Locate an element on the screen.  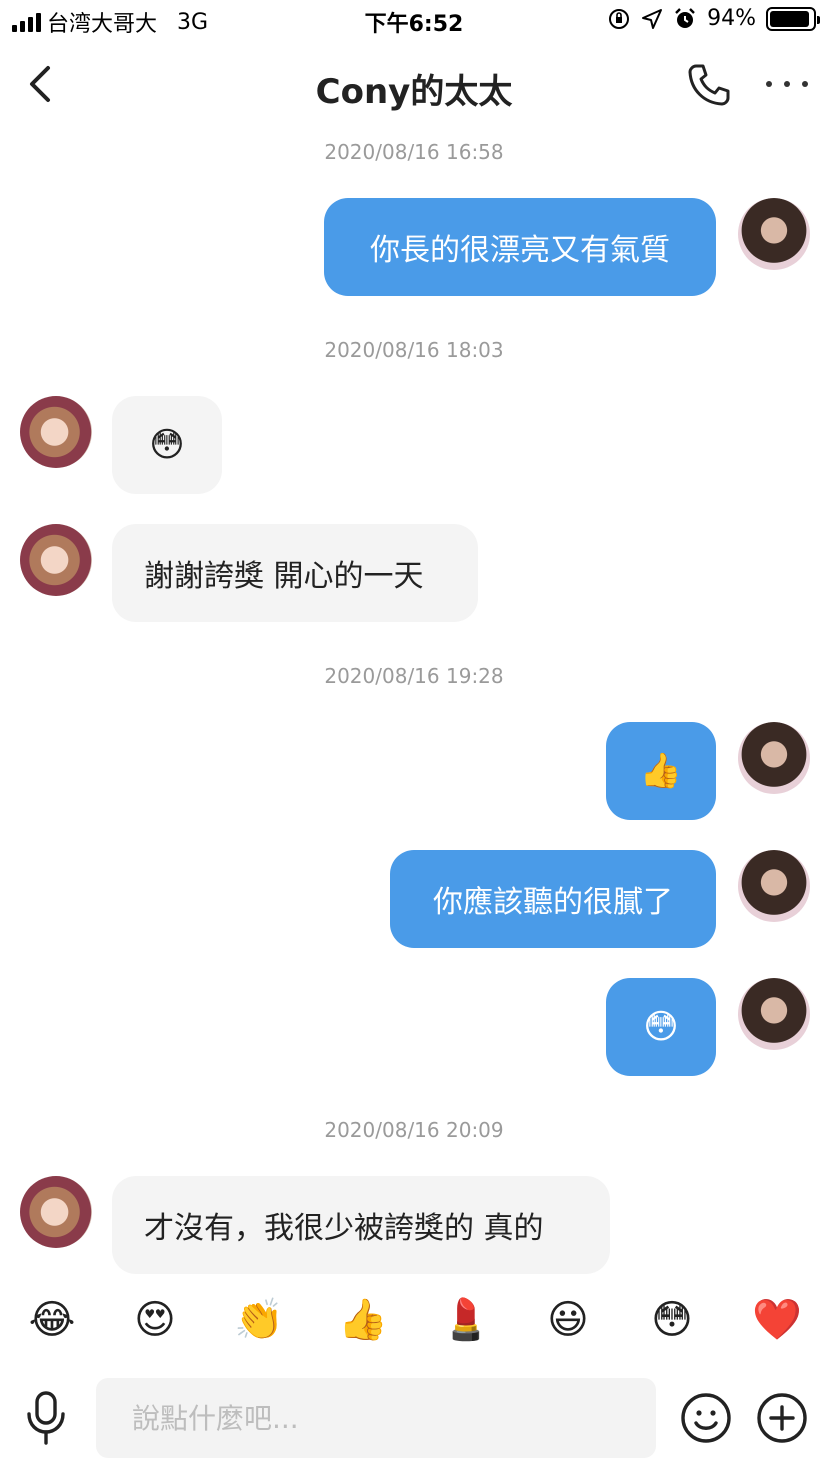
emoji-lipstick: 💄 is located at coordinates (466, 1320).